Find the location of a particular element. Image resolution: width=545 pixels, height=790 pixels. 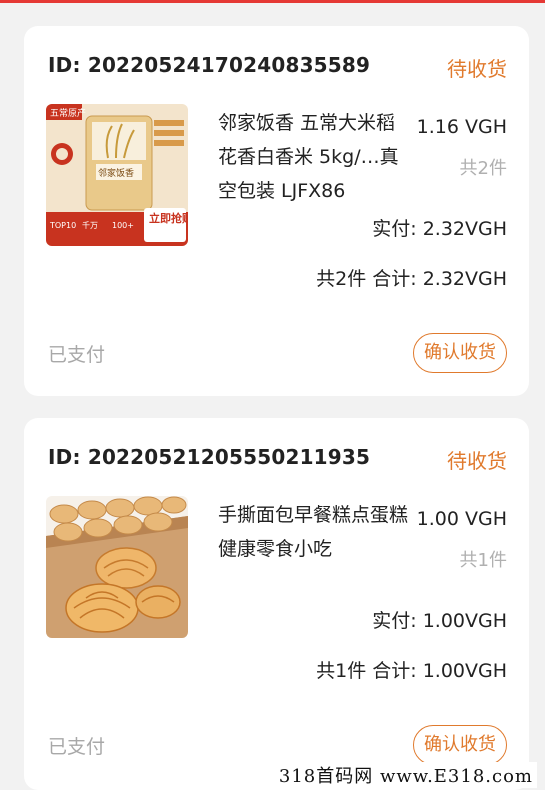

product-thumbnail-bread is located at coordinates (117, 567).